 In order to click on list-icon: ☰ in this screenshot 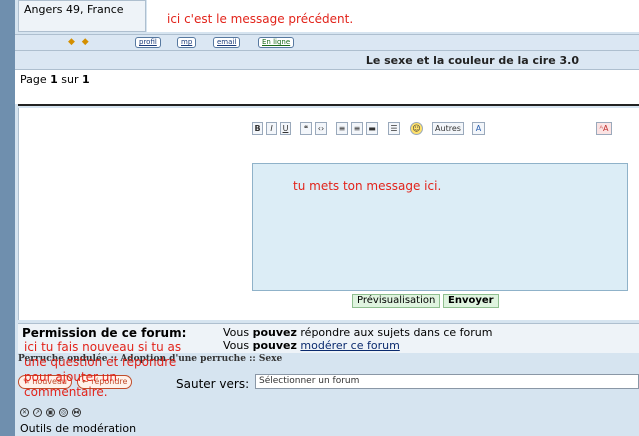, I will do `click(394, 128)`.